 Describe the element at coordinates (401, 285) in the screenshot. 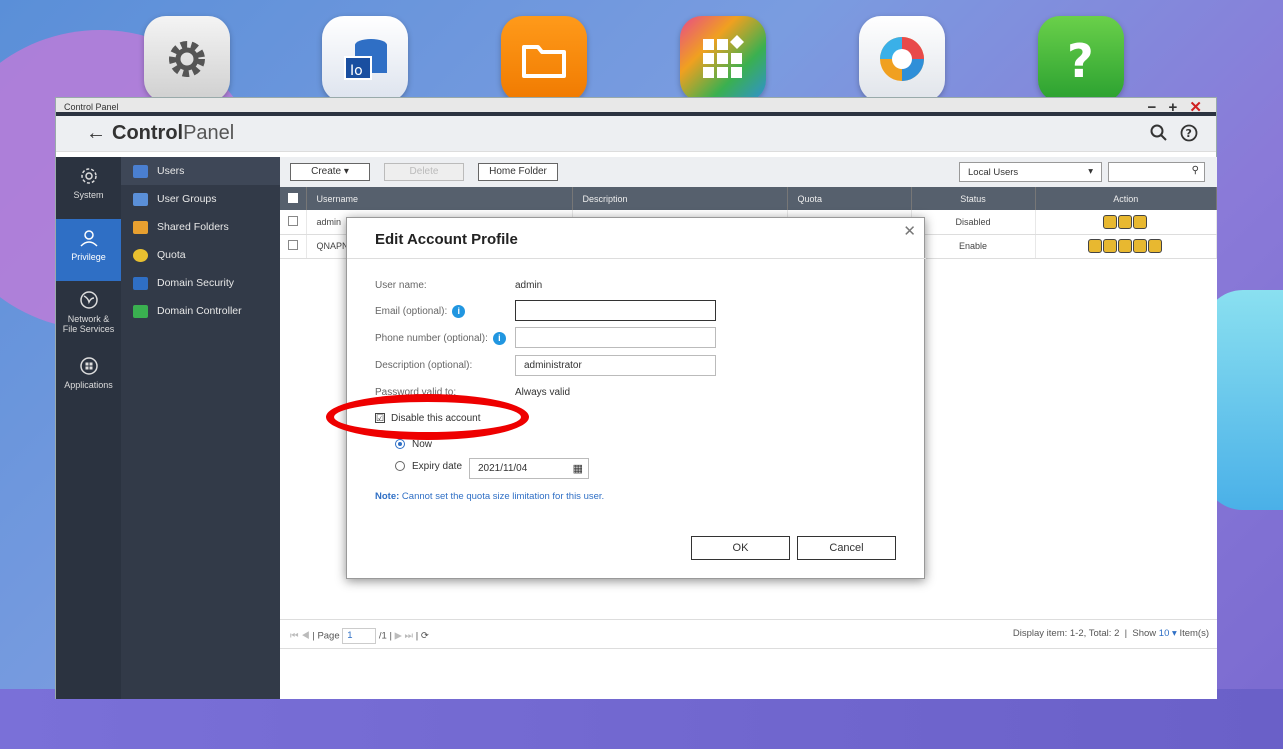

I see `username-label: User name:` at that location.